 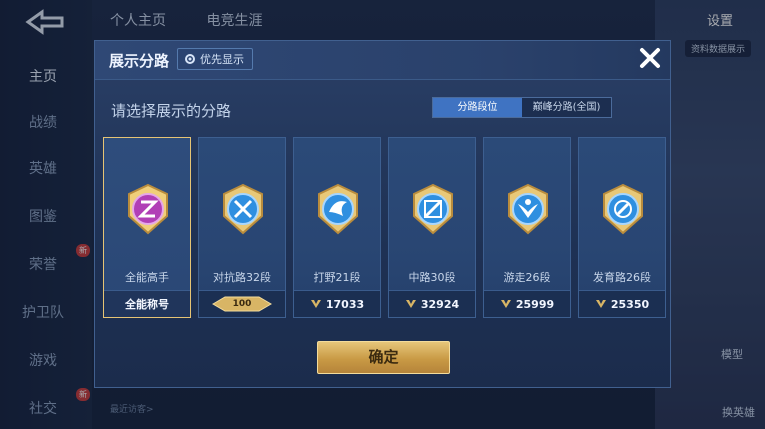 What do you see at coordinates (383, 357) in the screenshot?
I see `confirm-button: 确定` at bounding box center [383, 357].